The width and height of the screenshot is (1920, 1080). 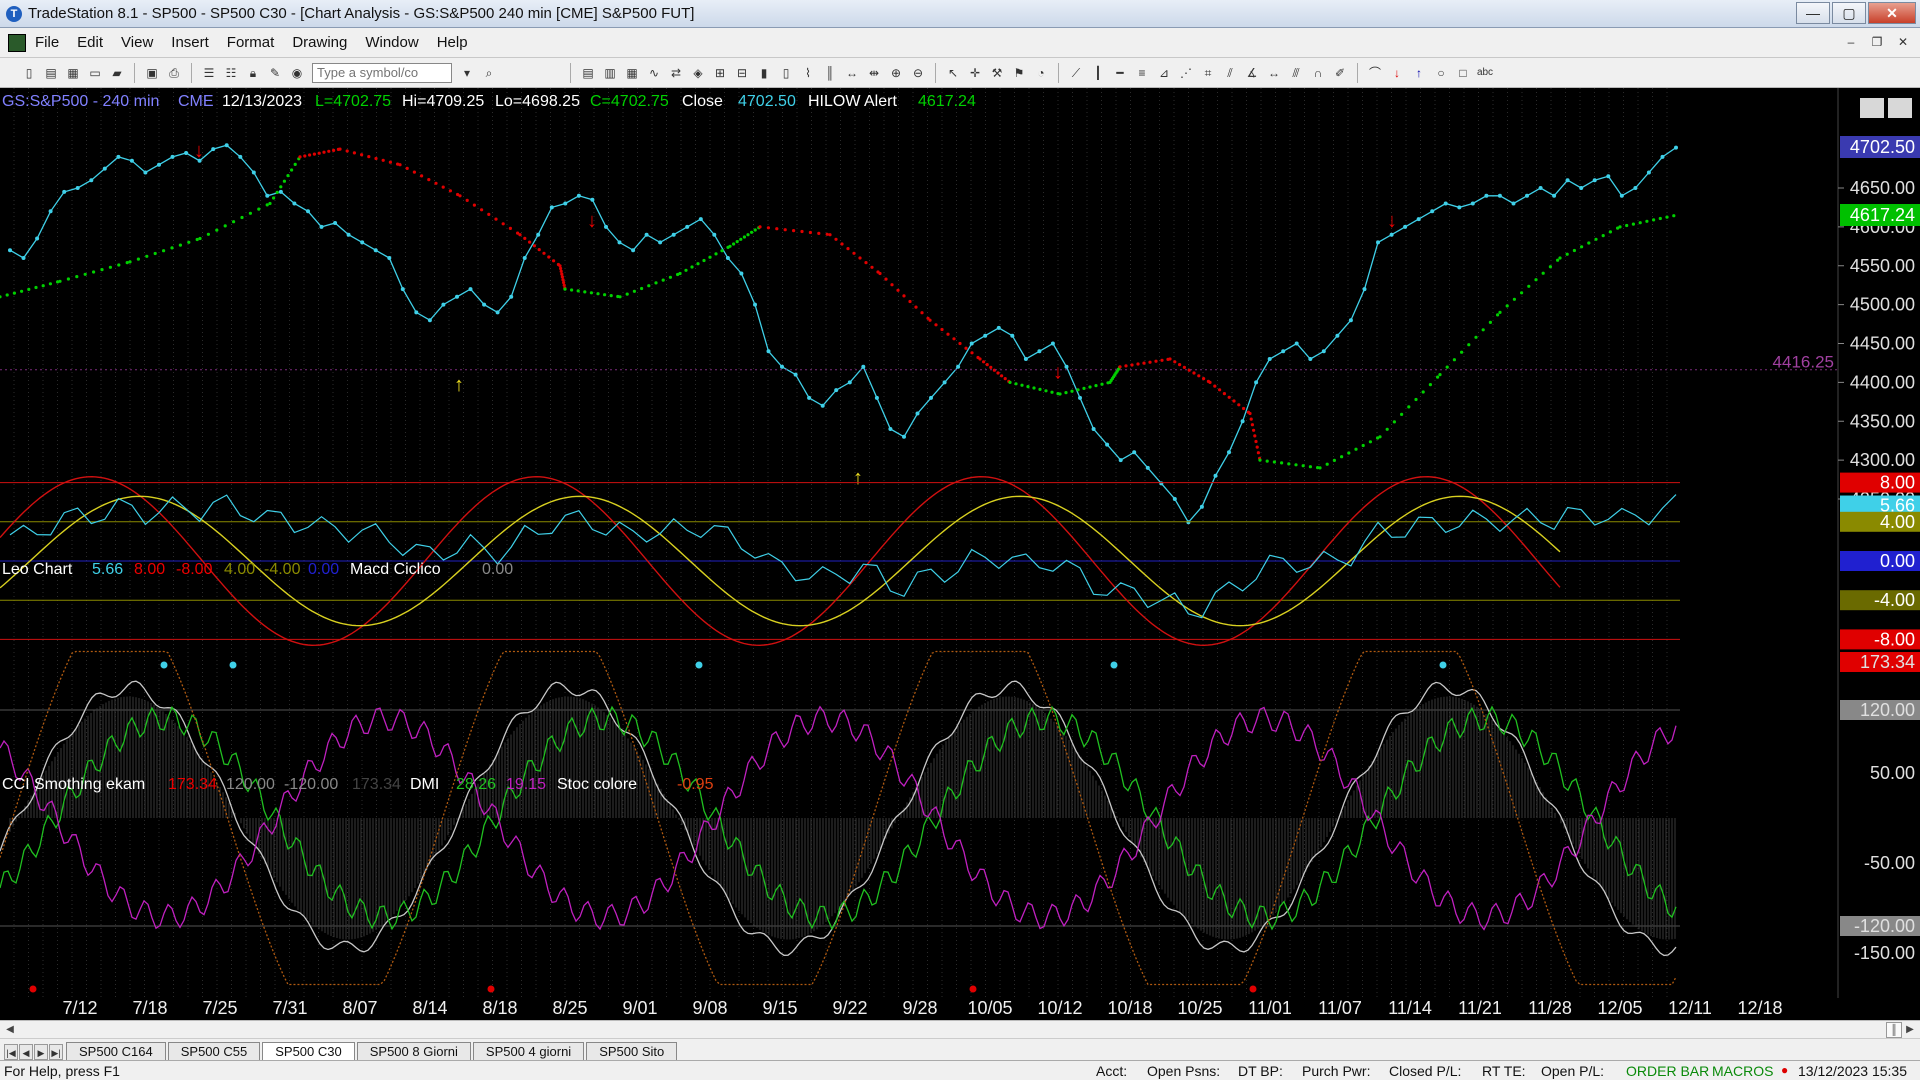 What do you see at coordinates (830, 73) in the screenshot?
I see `volume-icon: ║` at bounding box center [830, 73].